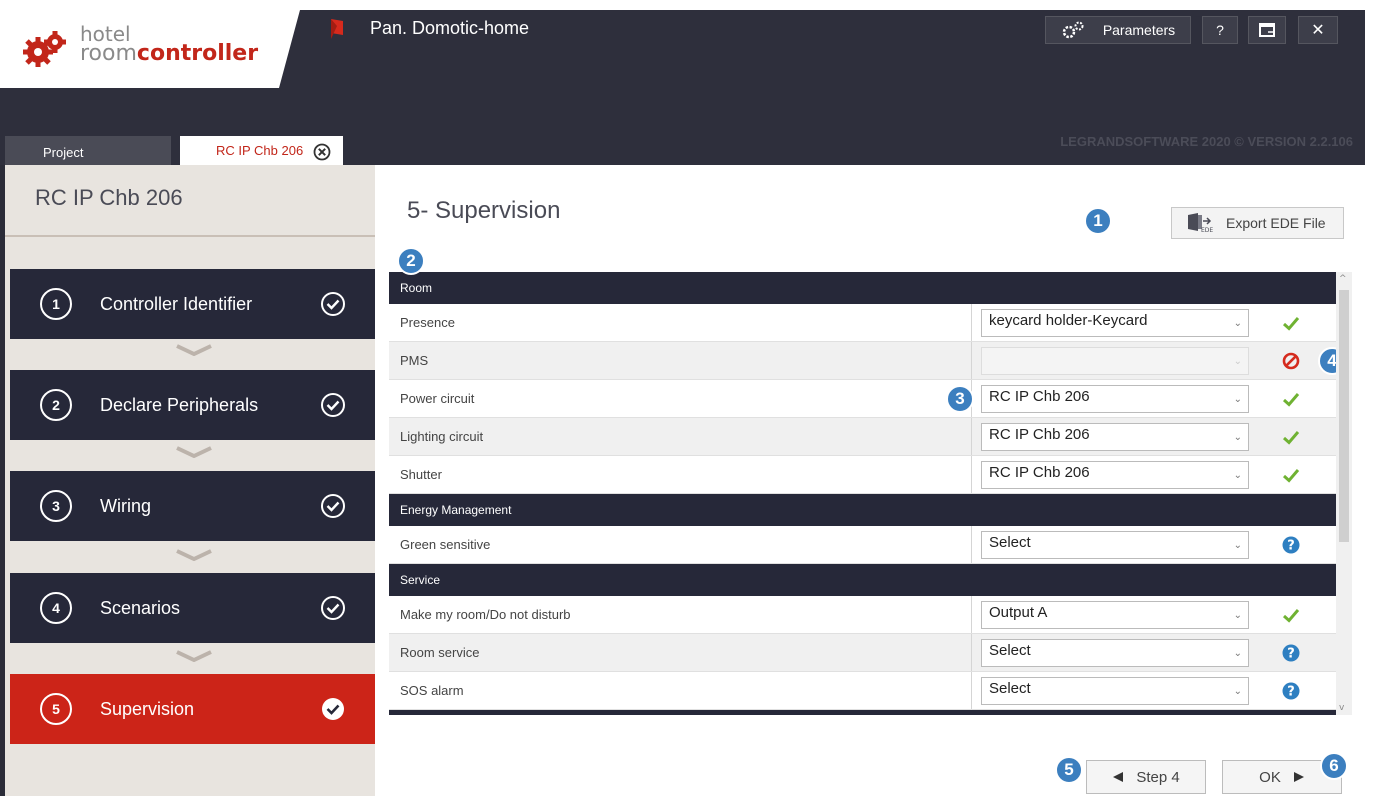 The image size is (1375, 796). Describe the element at coordinates (1115, 652) in the screenshot. I see `room-service-select: Select ⌄` at that location.